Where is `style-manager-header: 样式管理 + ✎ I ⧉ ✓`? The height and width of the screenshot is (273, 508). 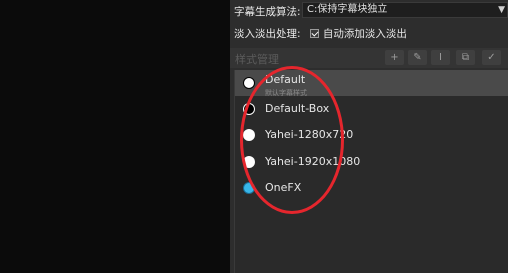 style-manager-header: 样式管理 + ✎ I ⧉ ✓ is located at coordinates (369, 58).